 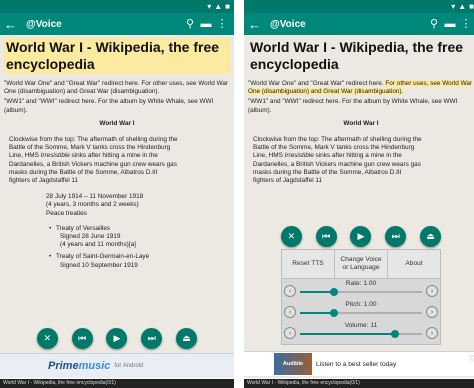 What do you see at coordinates (432, 333) in the screenshot?
I see `volume-increase-button: ›` at bounding box center [432, 333].